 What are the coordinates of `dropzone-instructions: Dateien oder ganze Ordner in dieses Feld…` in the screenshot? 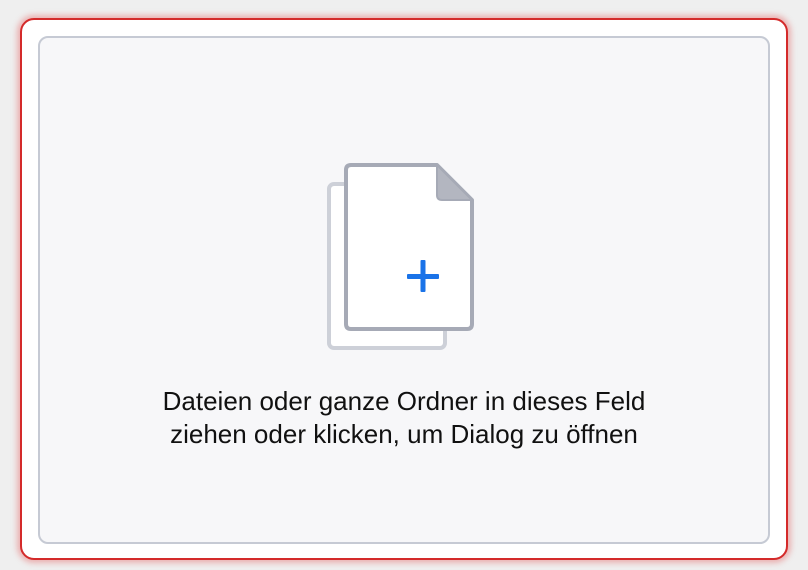 It's located at (404, 418).